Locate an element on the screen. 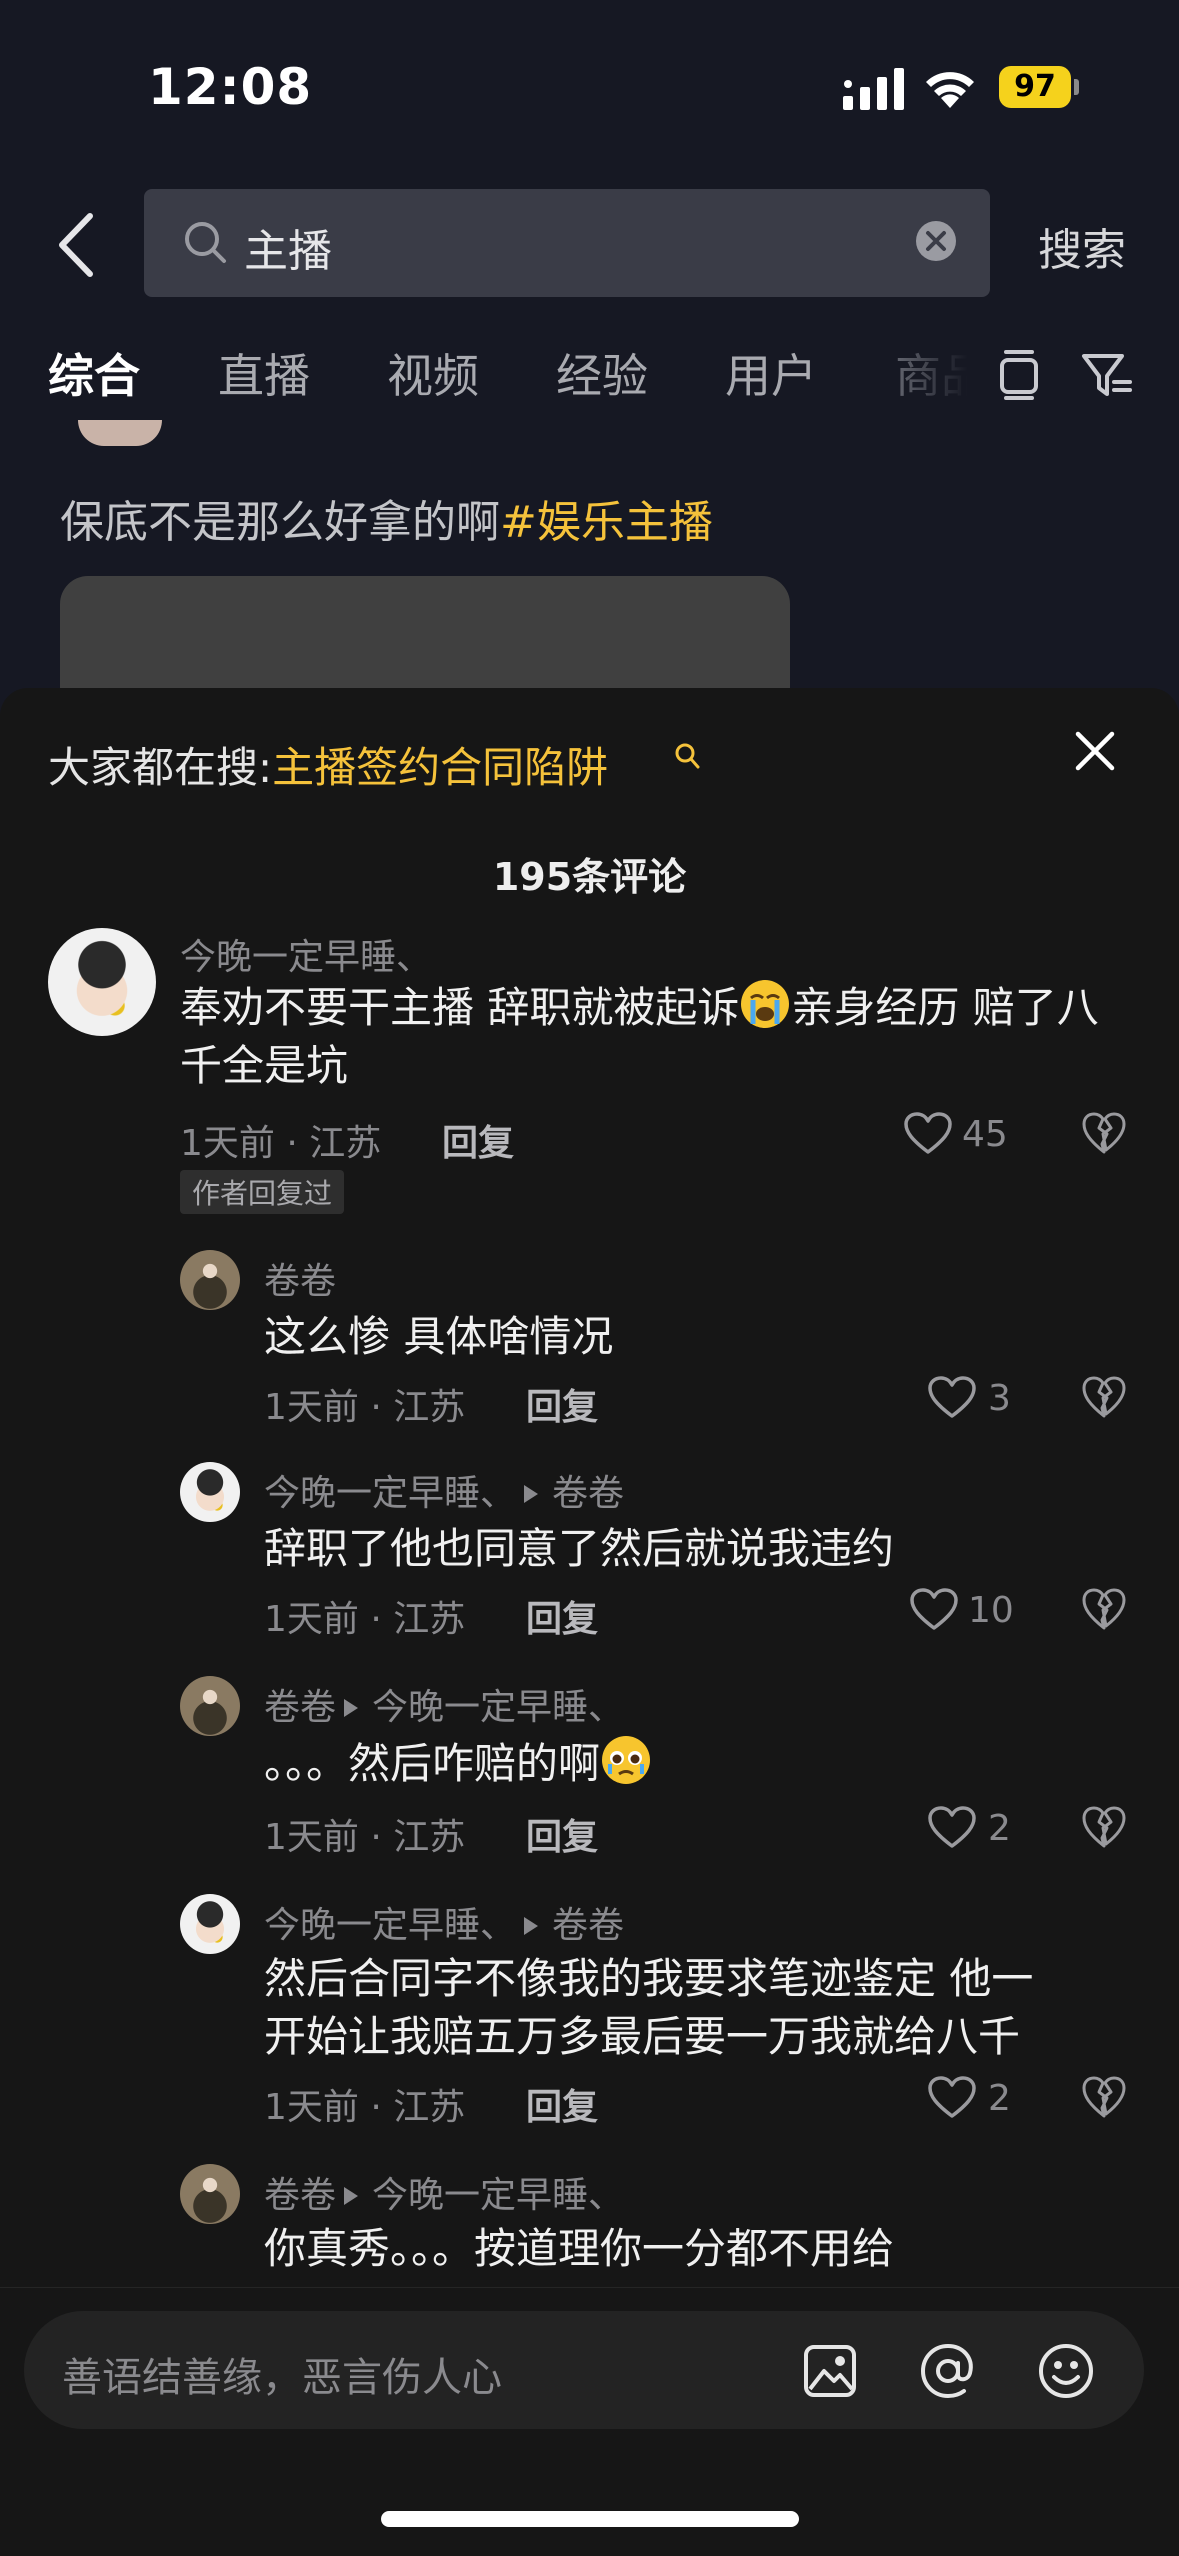  post-caption: 保底不是那么好拿的啊#娱乐主播 is located at coordinates (386, 518).